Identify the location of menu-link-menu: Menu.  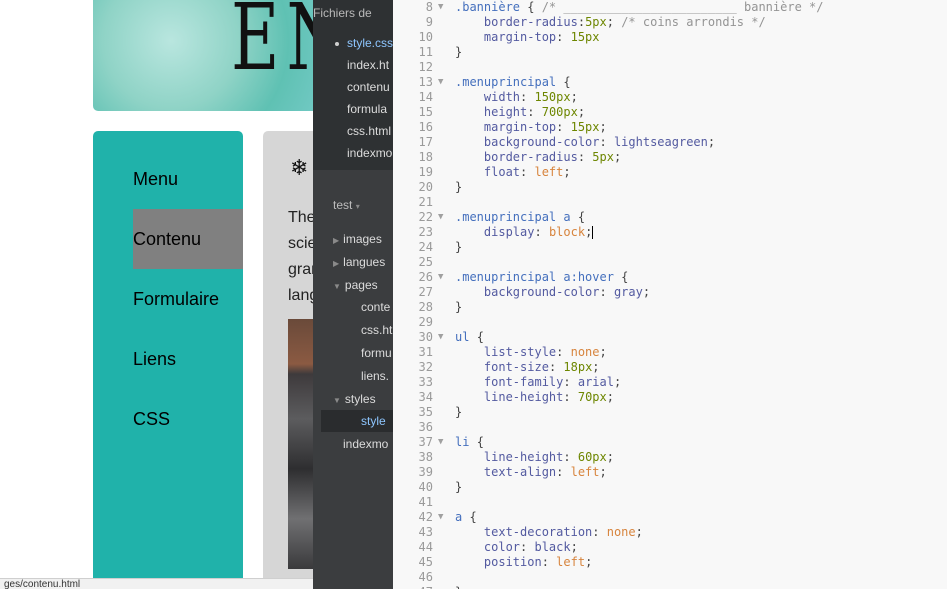
(188, 179).